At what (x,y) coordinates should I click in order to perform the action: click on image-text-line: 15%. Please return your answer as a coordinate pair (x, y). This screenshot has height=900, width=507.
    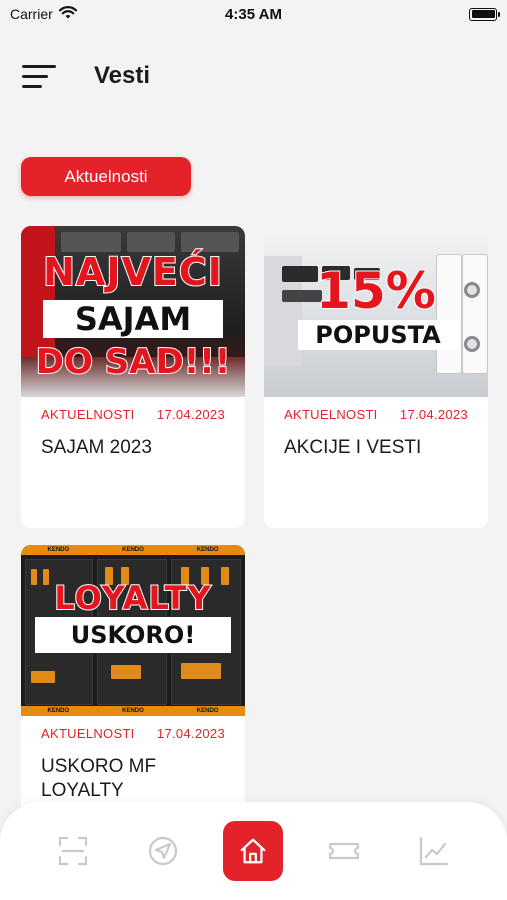
    Looking at the image, I should click on (376, 291).